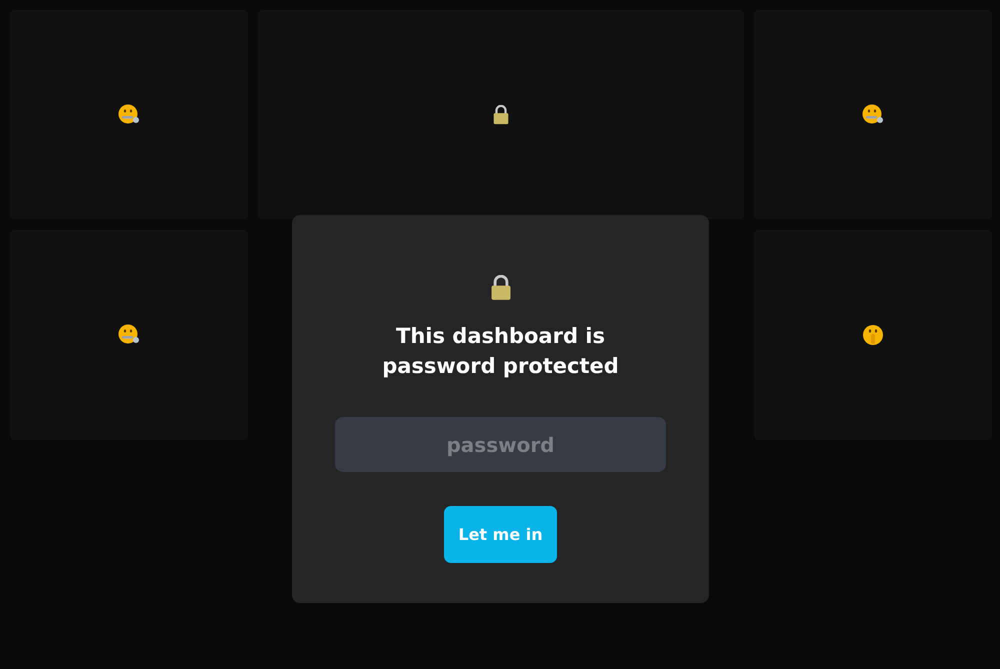 The width and height of the screenshot is (1000, 669). I want to click on lock-icon, so click(501, 114).